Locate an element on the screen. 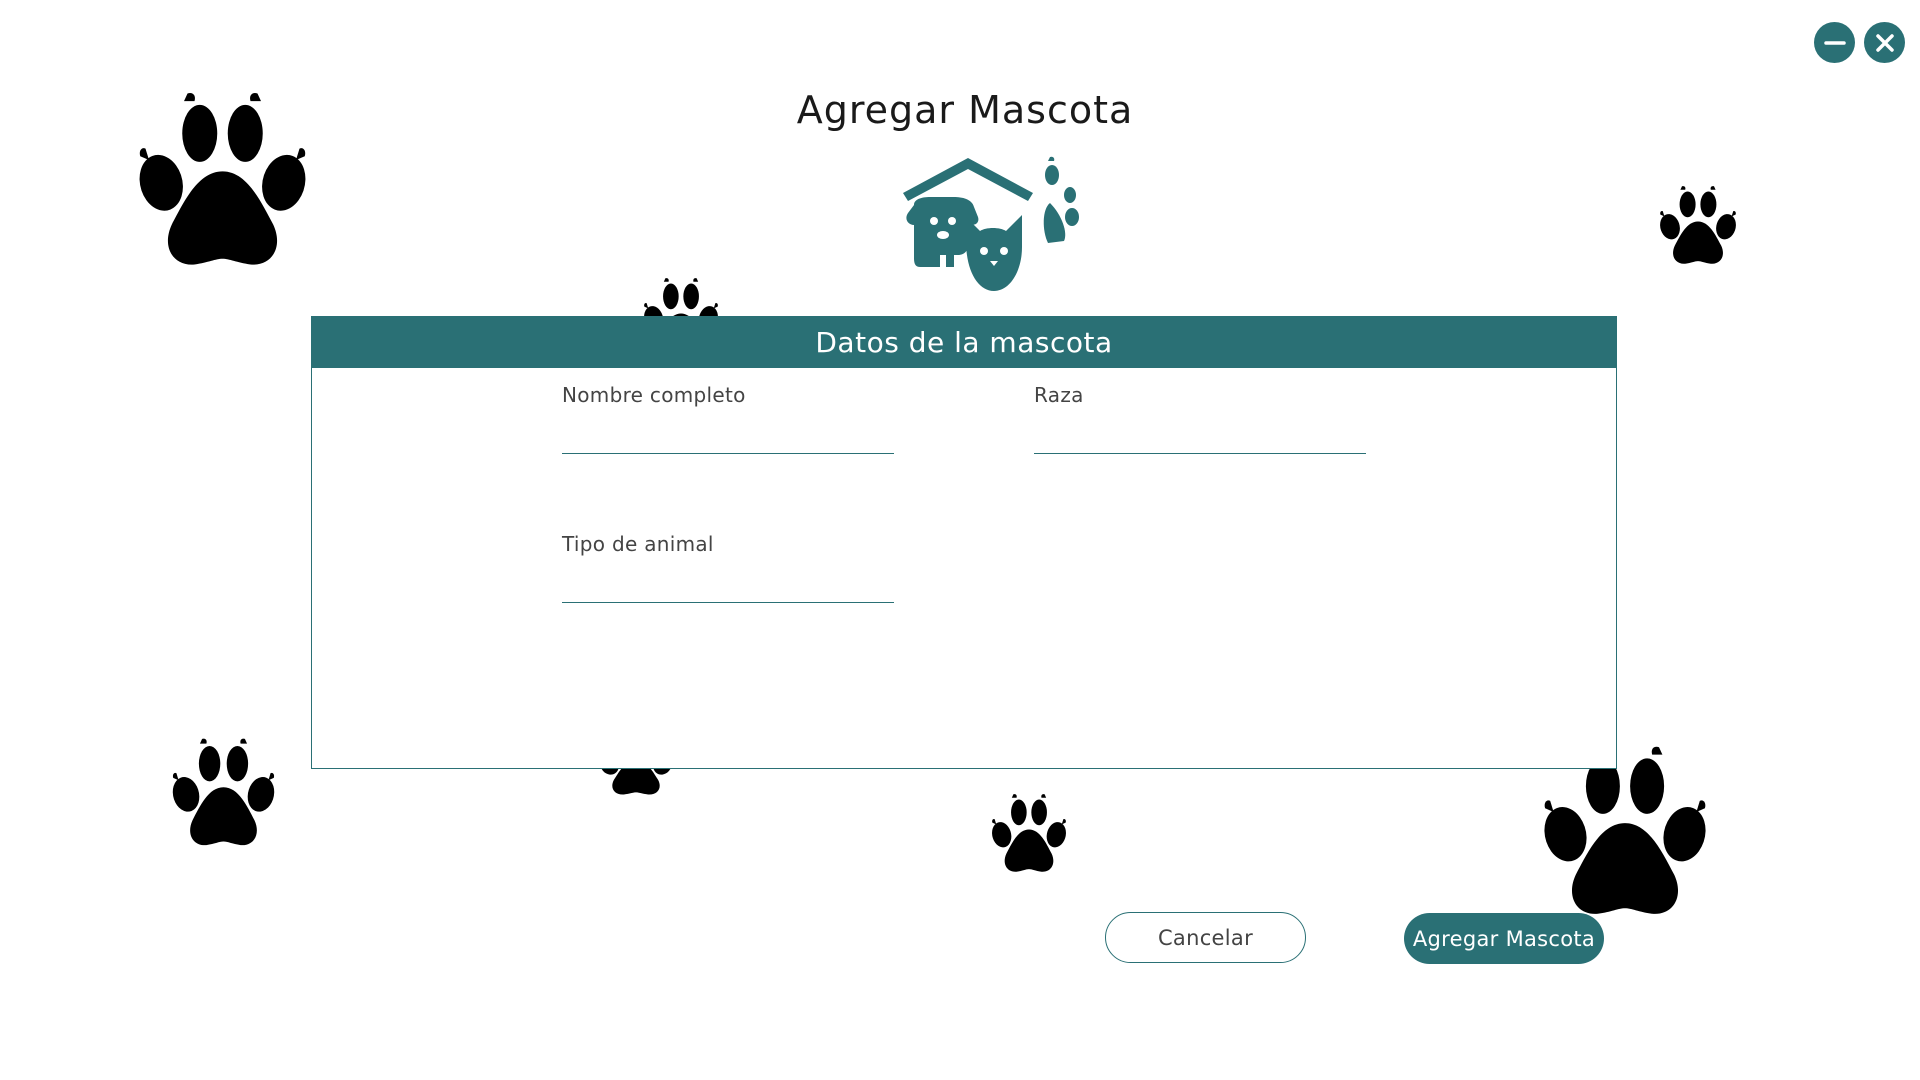 The height and width of the screenshot is (1080, 1920). minimize-button is located at coordinates (1834, 42).